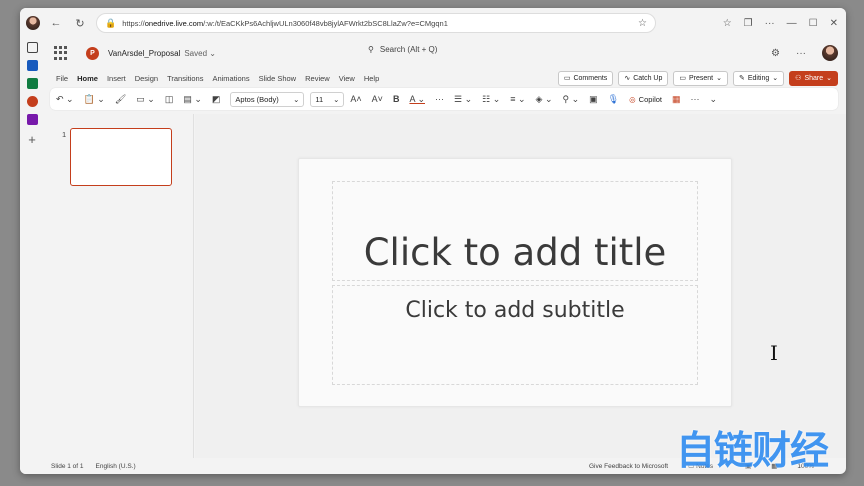  What do you see at coordinates (116, 78) in the screenshot?
I see `tab-insert: Insert` at bounding box center [116, 78].